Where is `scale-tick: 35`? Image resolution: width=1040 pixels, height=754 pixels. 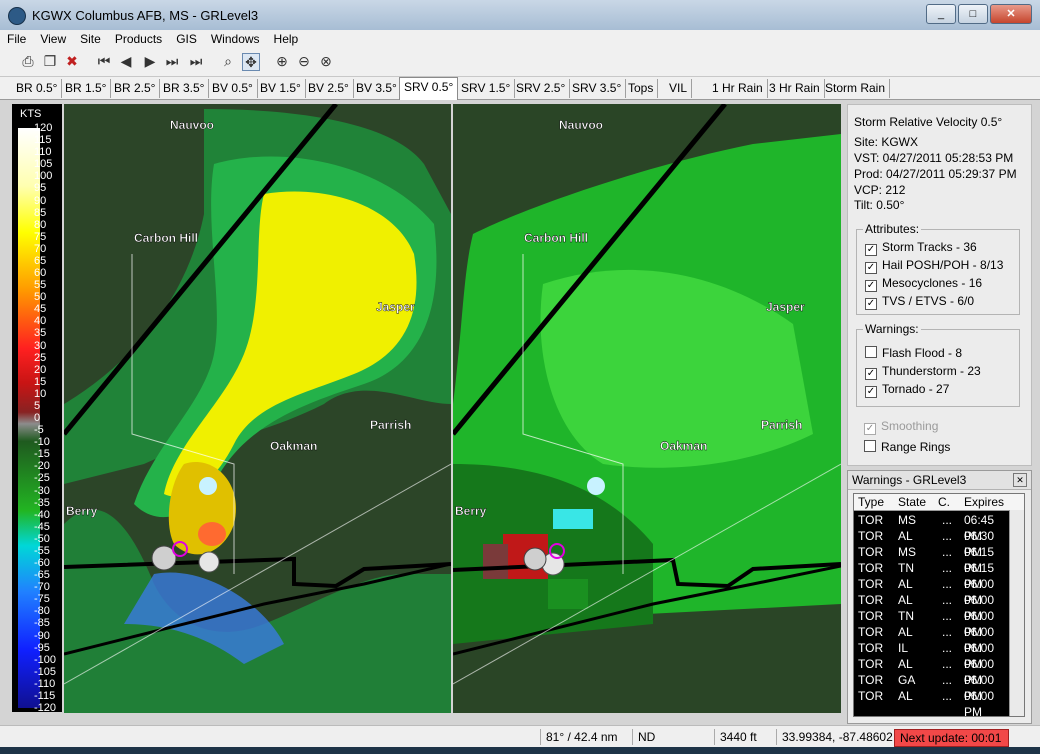
scale-tick: 35 is located at coordinates (40, 333).